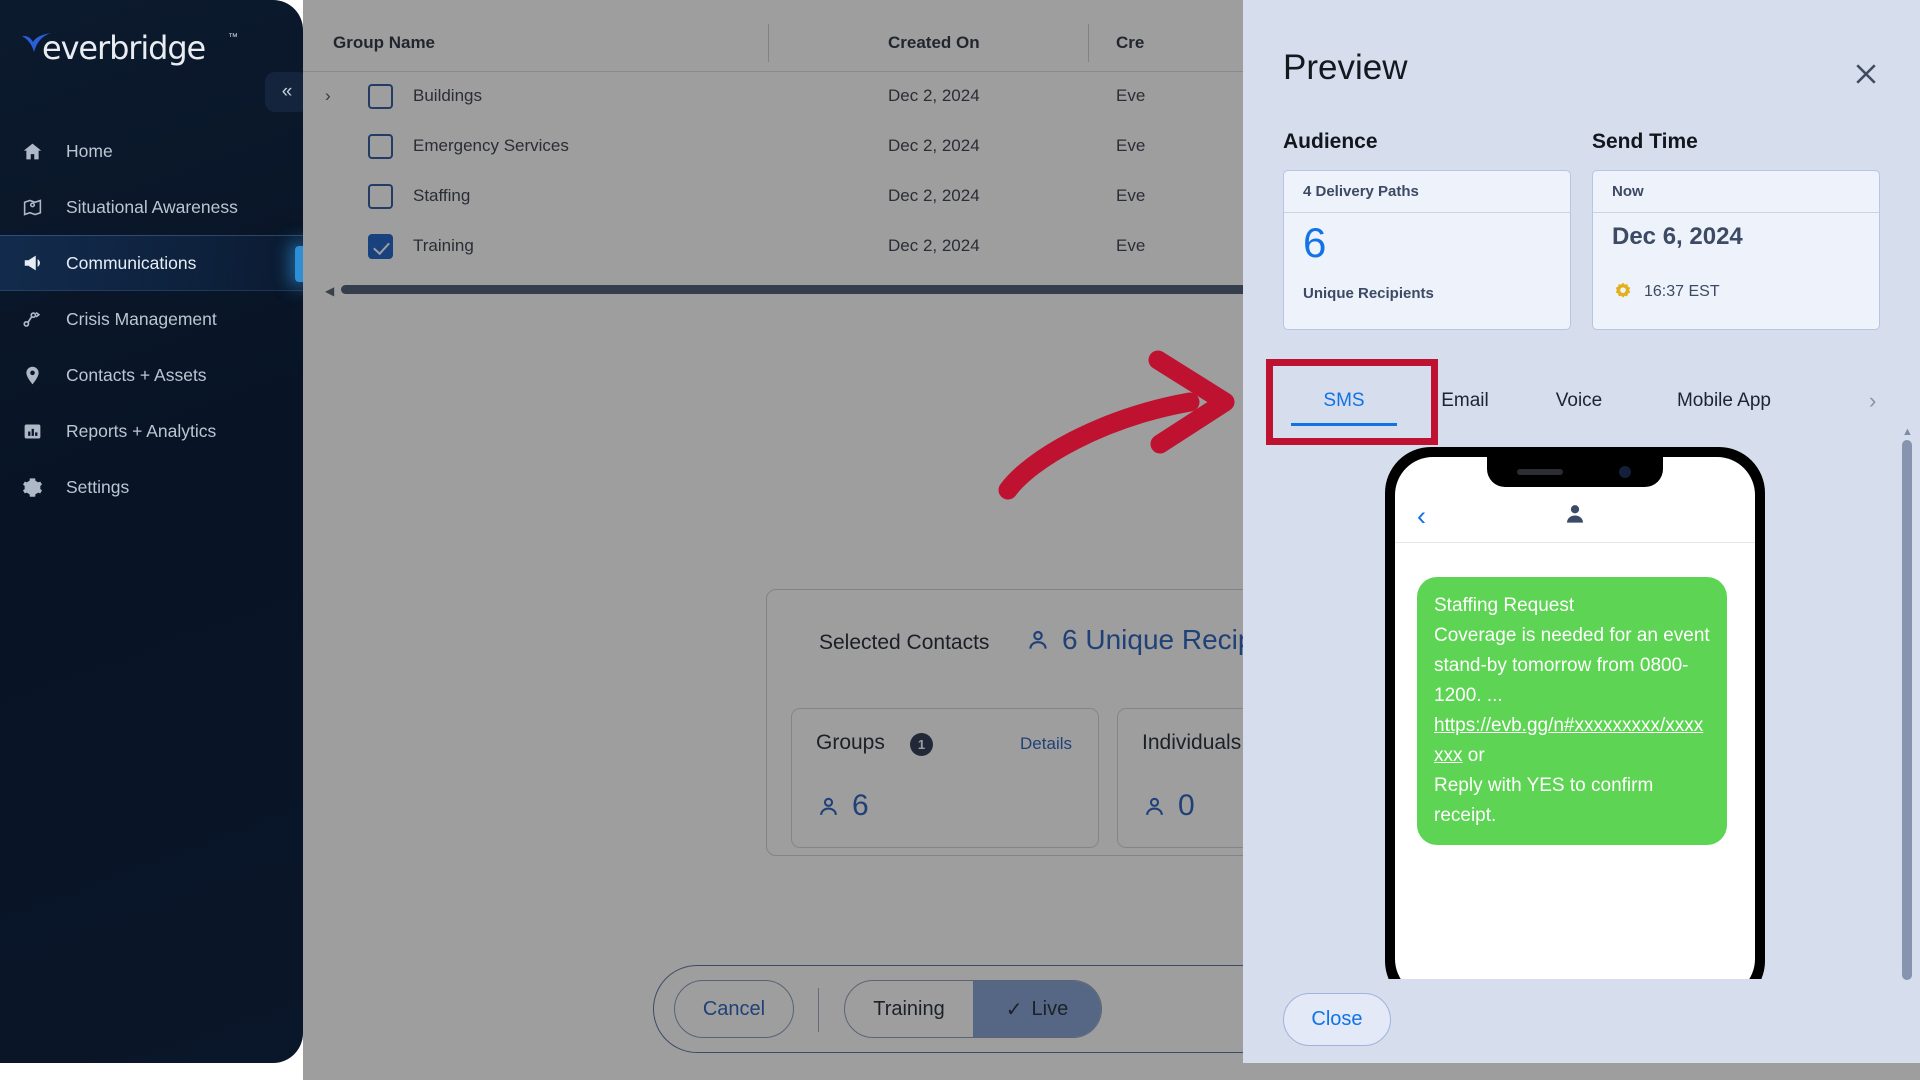 The width and height of the screenshot is (1920, 1080). What do you see at coordinates (1345, 67) in the screenshot?
I see `preview-title: Preview` at bounding box center [1345, 67].